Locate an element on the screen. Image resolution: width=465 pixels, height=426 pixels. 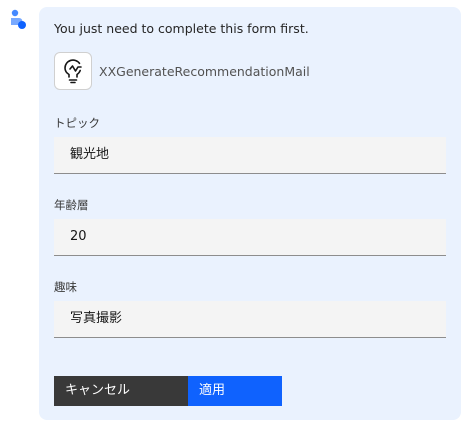
lightbulb-icon is located at coordinates (73, 71).